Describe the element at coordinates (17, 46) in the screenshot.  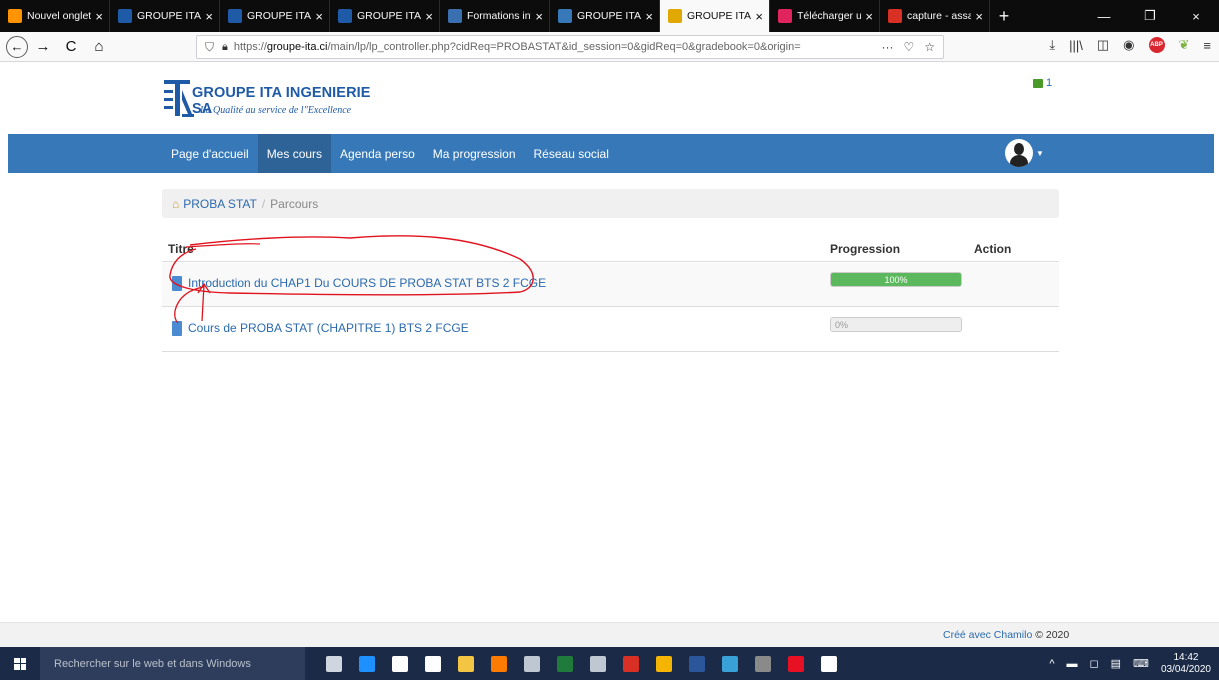
I see `back-button: ←` at that location.